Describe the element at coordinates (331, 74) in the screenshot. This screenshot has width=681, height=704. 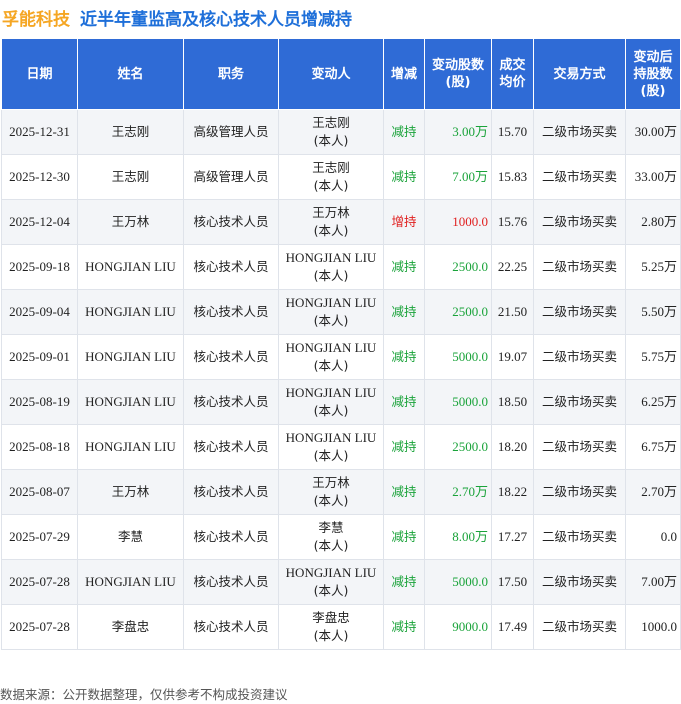
I see `col-changer-header: 变动人` at that location.